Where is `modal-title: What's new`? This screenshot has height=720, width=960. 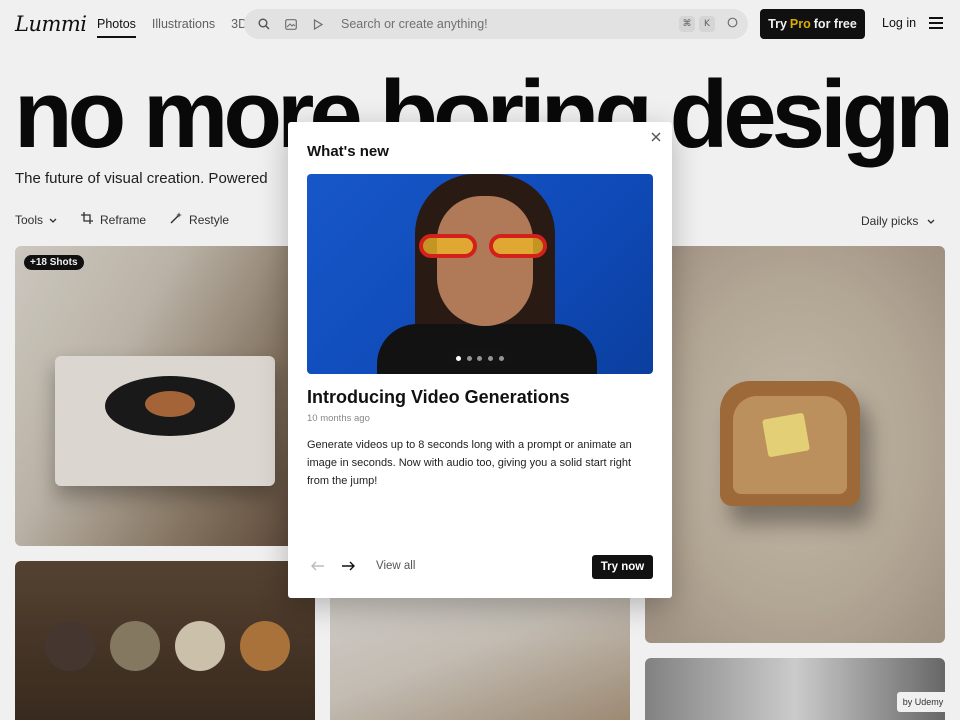 modal-title: What's new is located at coordinates (348, 151).